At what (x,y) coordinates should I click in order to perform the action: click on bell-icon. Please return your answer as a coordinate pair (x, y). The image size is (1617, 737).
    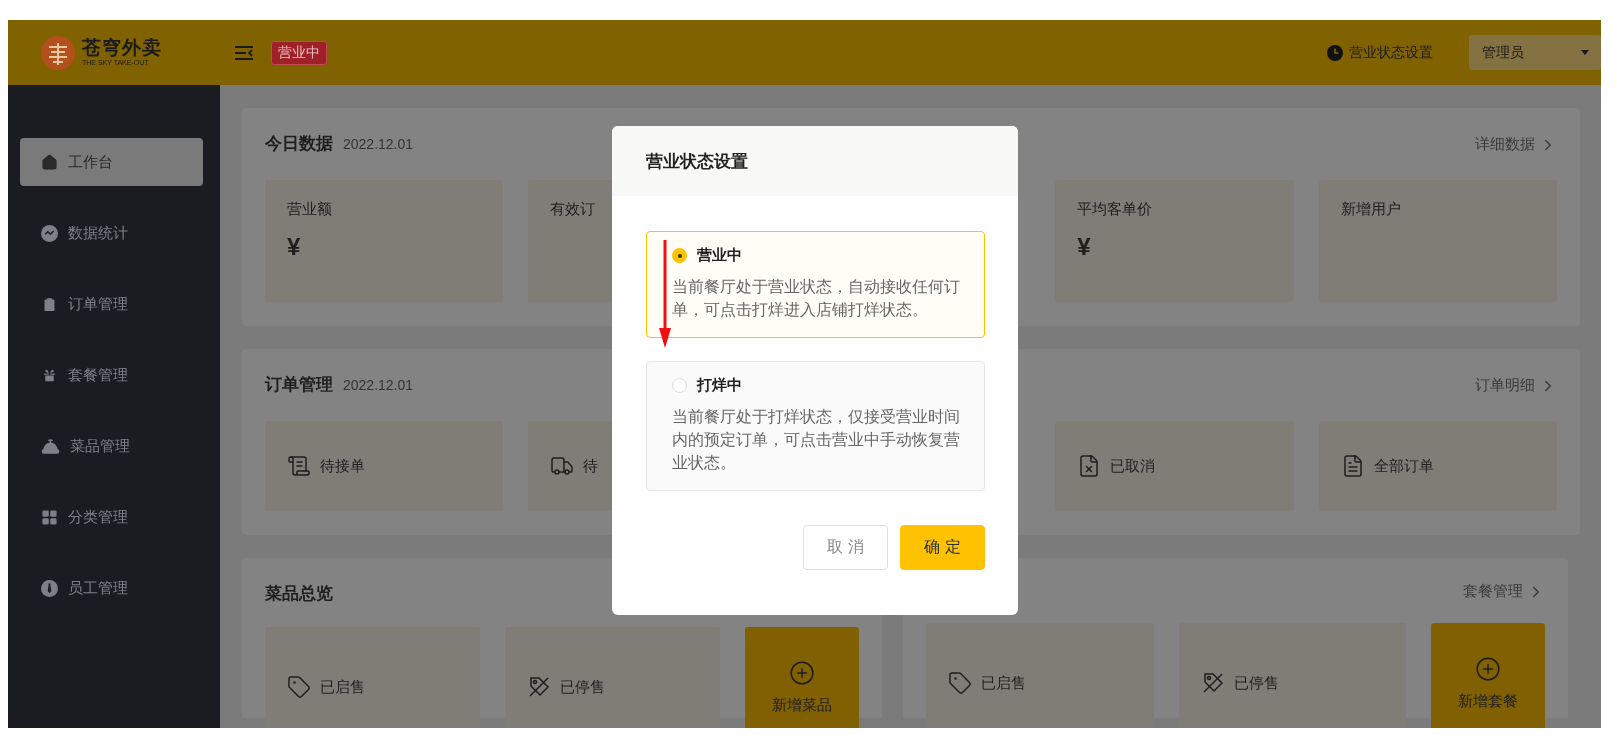
    Looking at the image, I should click on (50, 446).